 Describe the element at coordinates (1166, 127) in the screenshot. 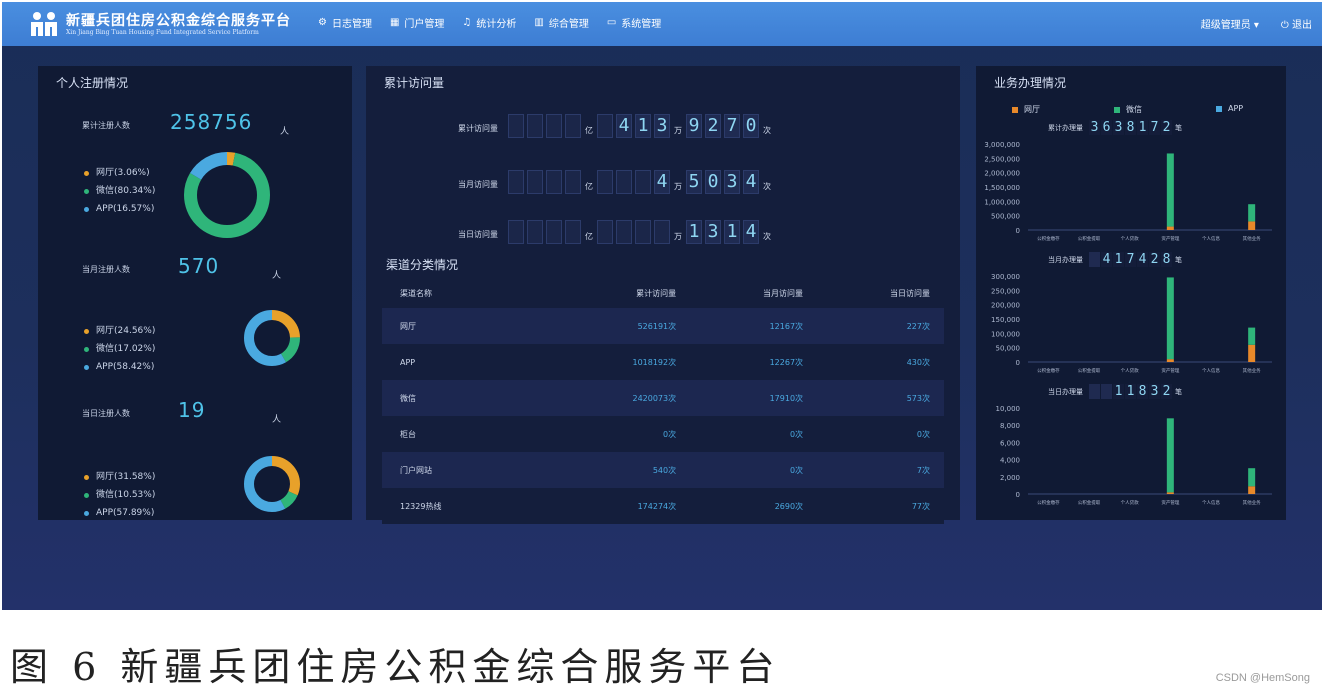

I see `business-counter-digit: 2` at that location.